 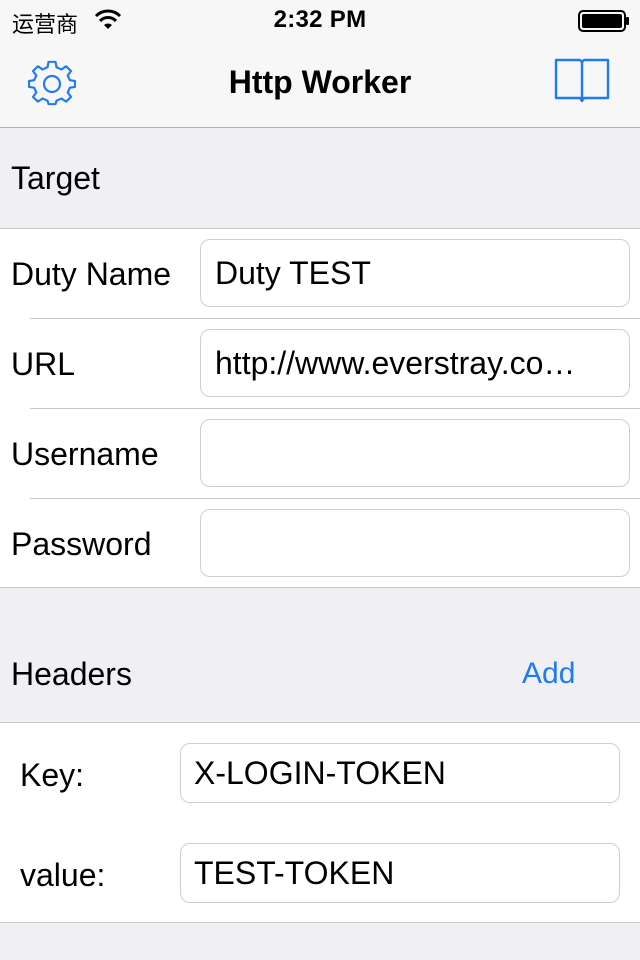 I want to click on username-row: Username, so click(x=320, y=454).